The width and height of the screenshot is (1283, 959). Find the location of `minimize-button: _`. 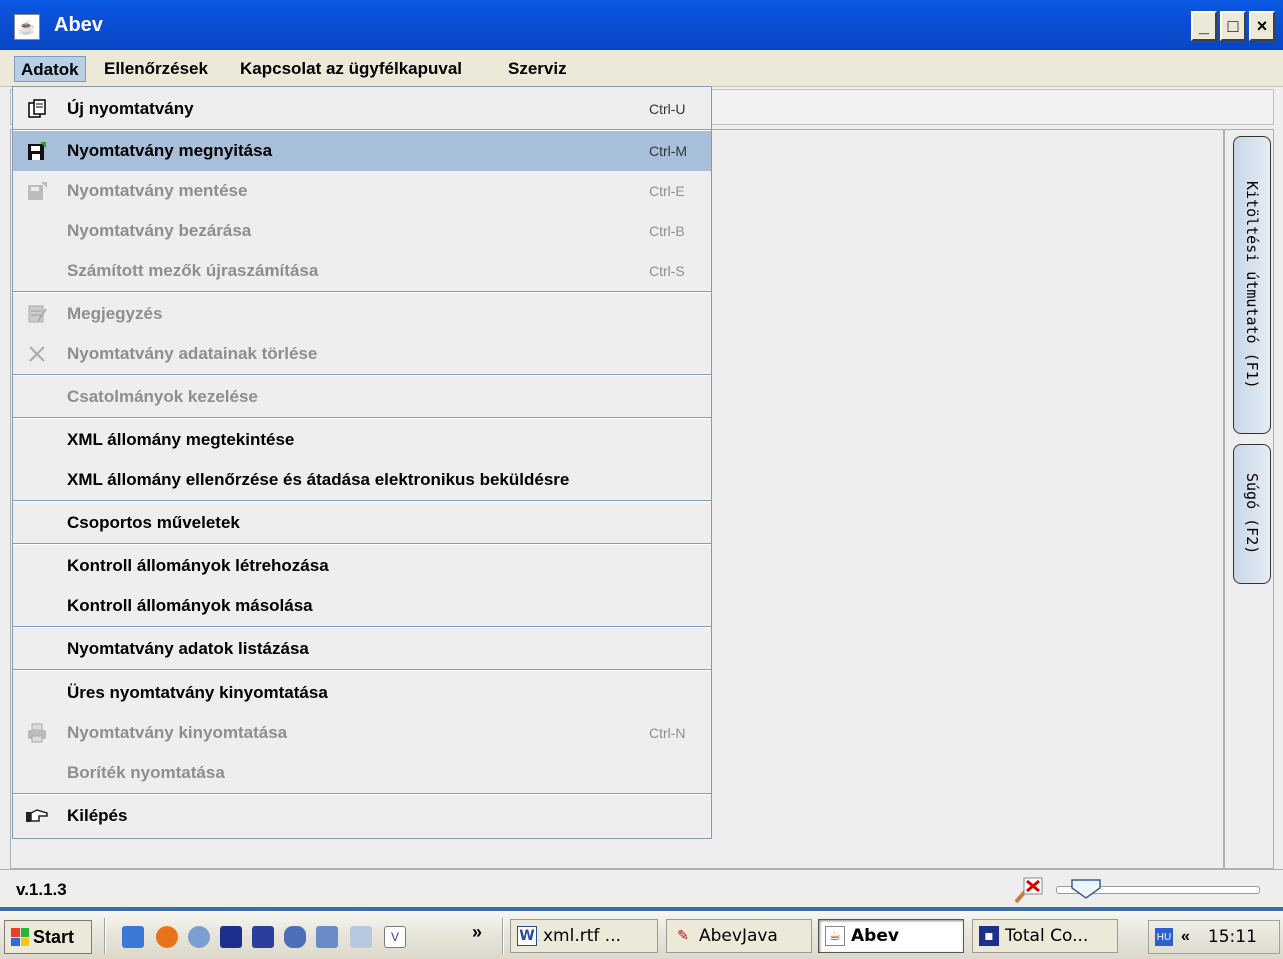

minimize-button: _ is located at coordinates (1204, 26).